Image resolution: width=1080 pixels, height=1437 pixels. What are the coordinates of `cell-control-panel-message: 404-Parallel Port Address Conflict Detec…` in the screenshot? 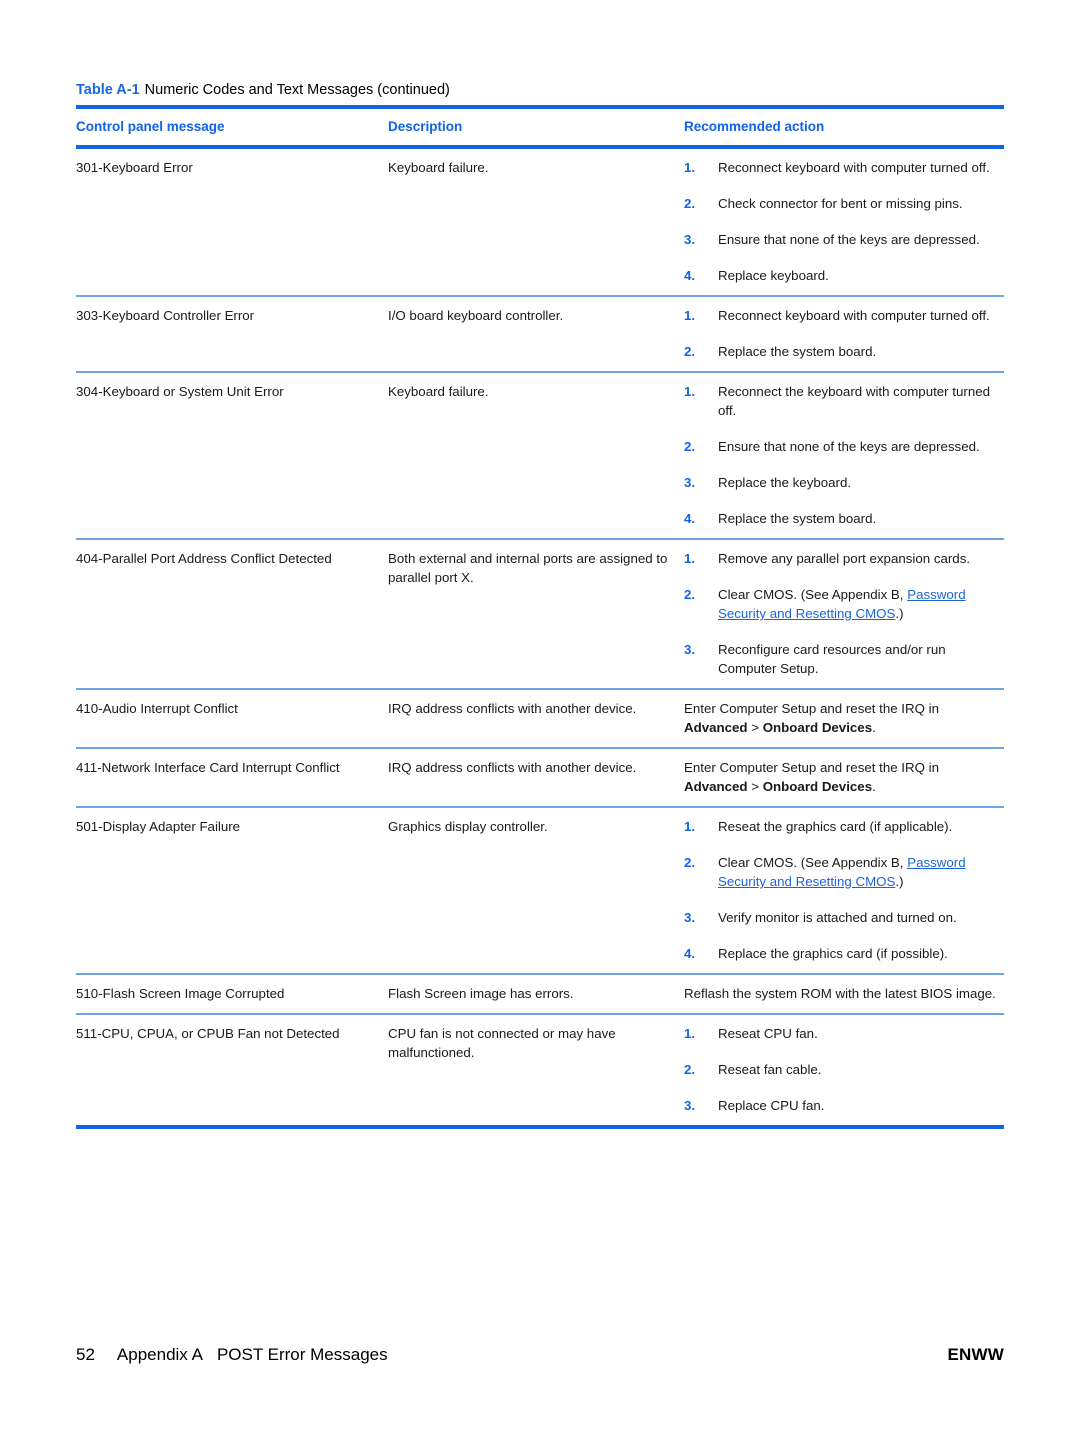 It's located at (204, 558).